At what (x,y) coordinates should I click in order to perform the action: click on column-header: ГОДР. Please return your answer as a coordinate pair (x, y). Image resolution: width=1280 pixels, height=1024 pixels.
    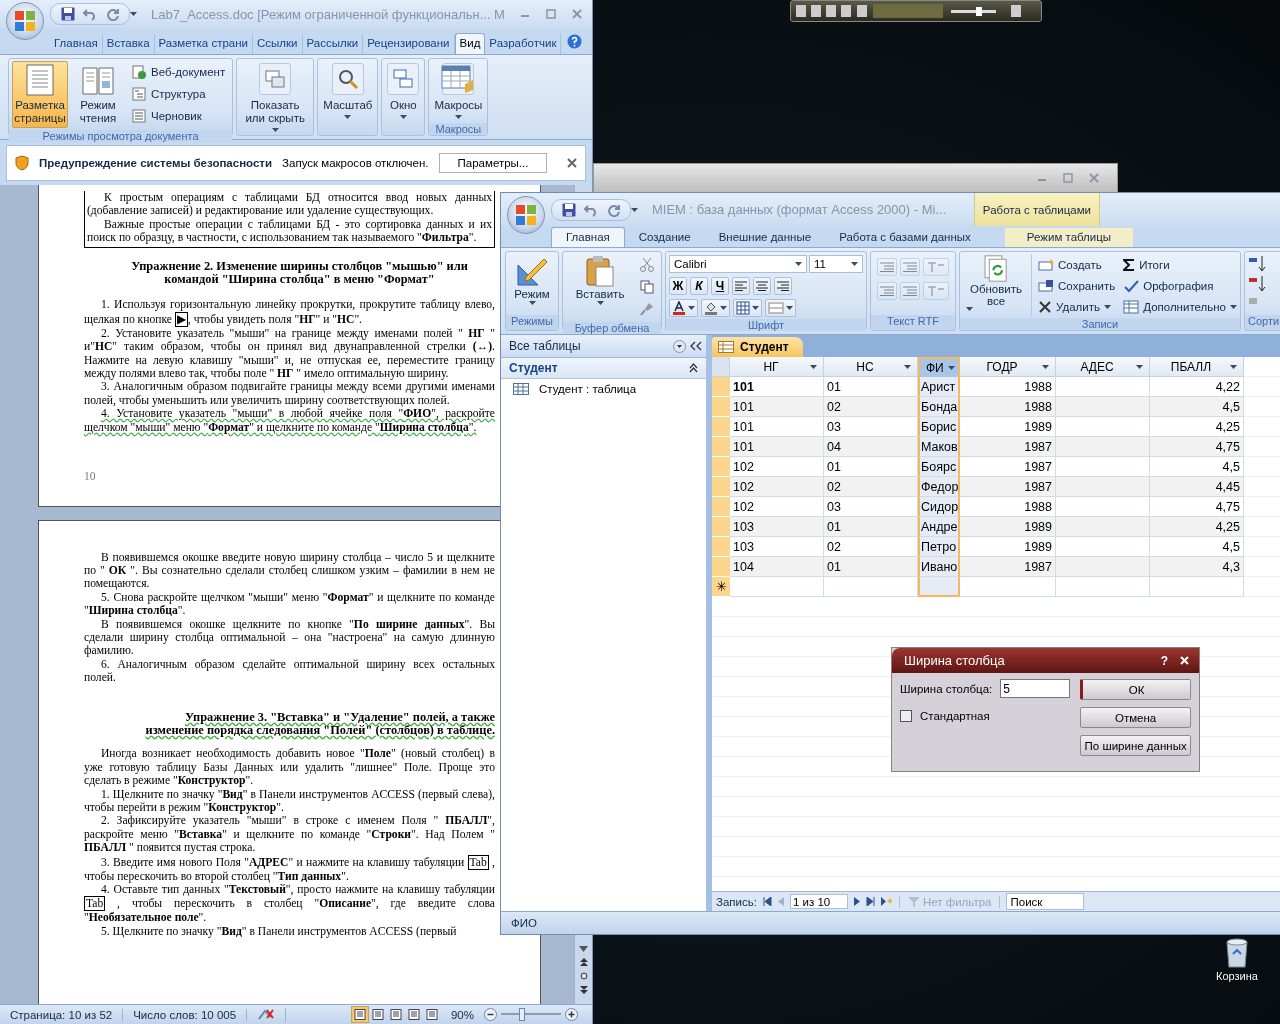
    Looking at the image, I should click on (1008, 367).